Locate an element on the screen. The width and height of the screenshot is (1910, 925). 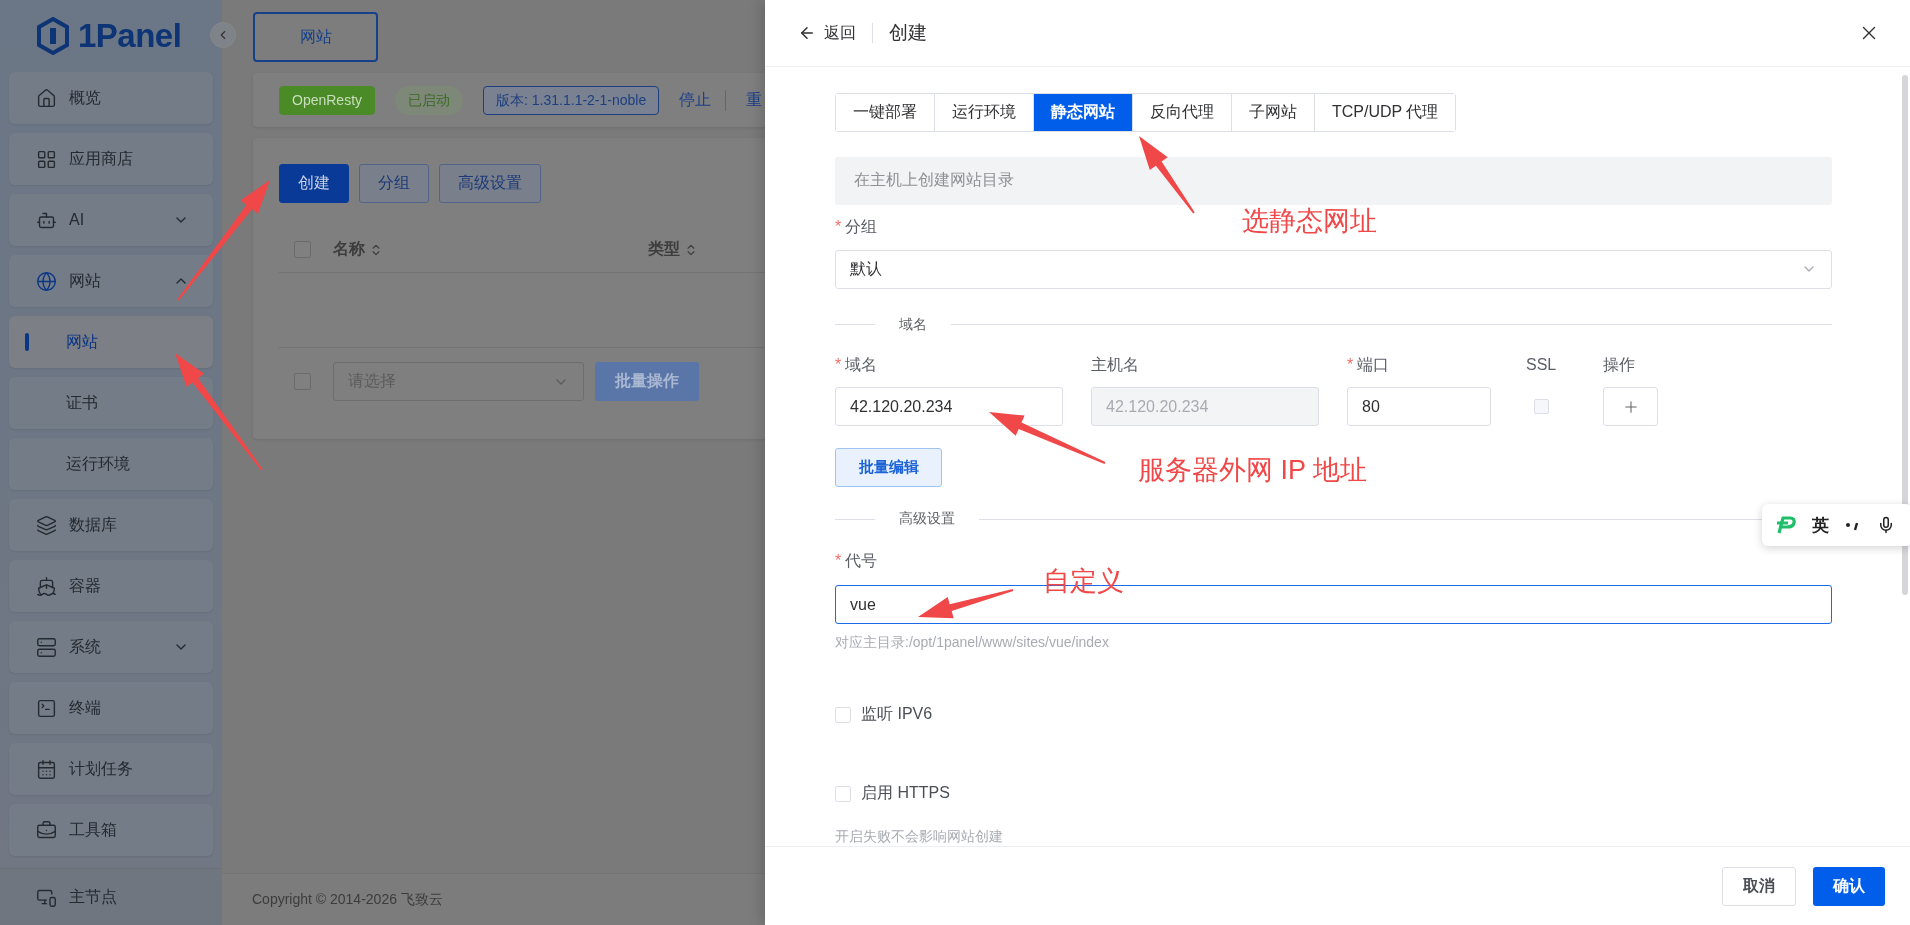
ssl-checkbox is located at coordinates (1541, 407).